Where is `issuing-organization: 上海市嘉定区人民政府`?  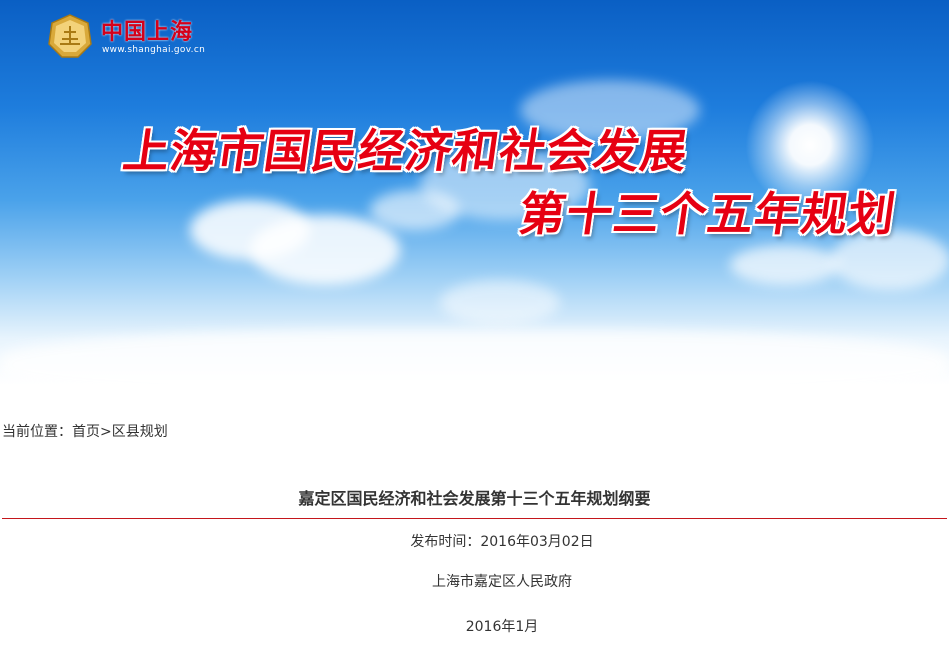 issuing-organization: 上海市嘉定区人民政府 is located at coordinates (502, 582).